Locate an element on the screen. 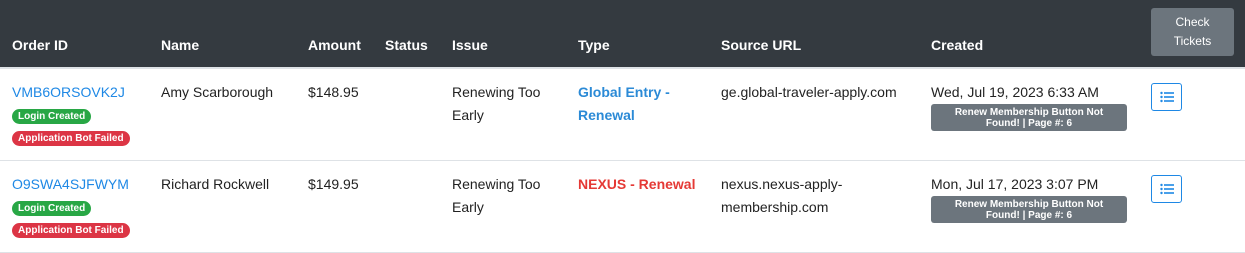 This screenshot has height=253, width=1245. customer-name: Amy Scarborough is located at coordinates (217, 92).